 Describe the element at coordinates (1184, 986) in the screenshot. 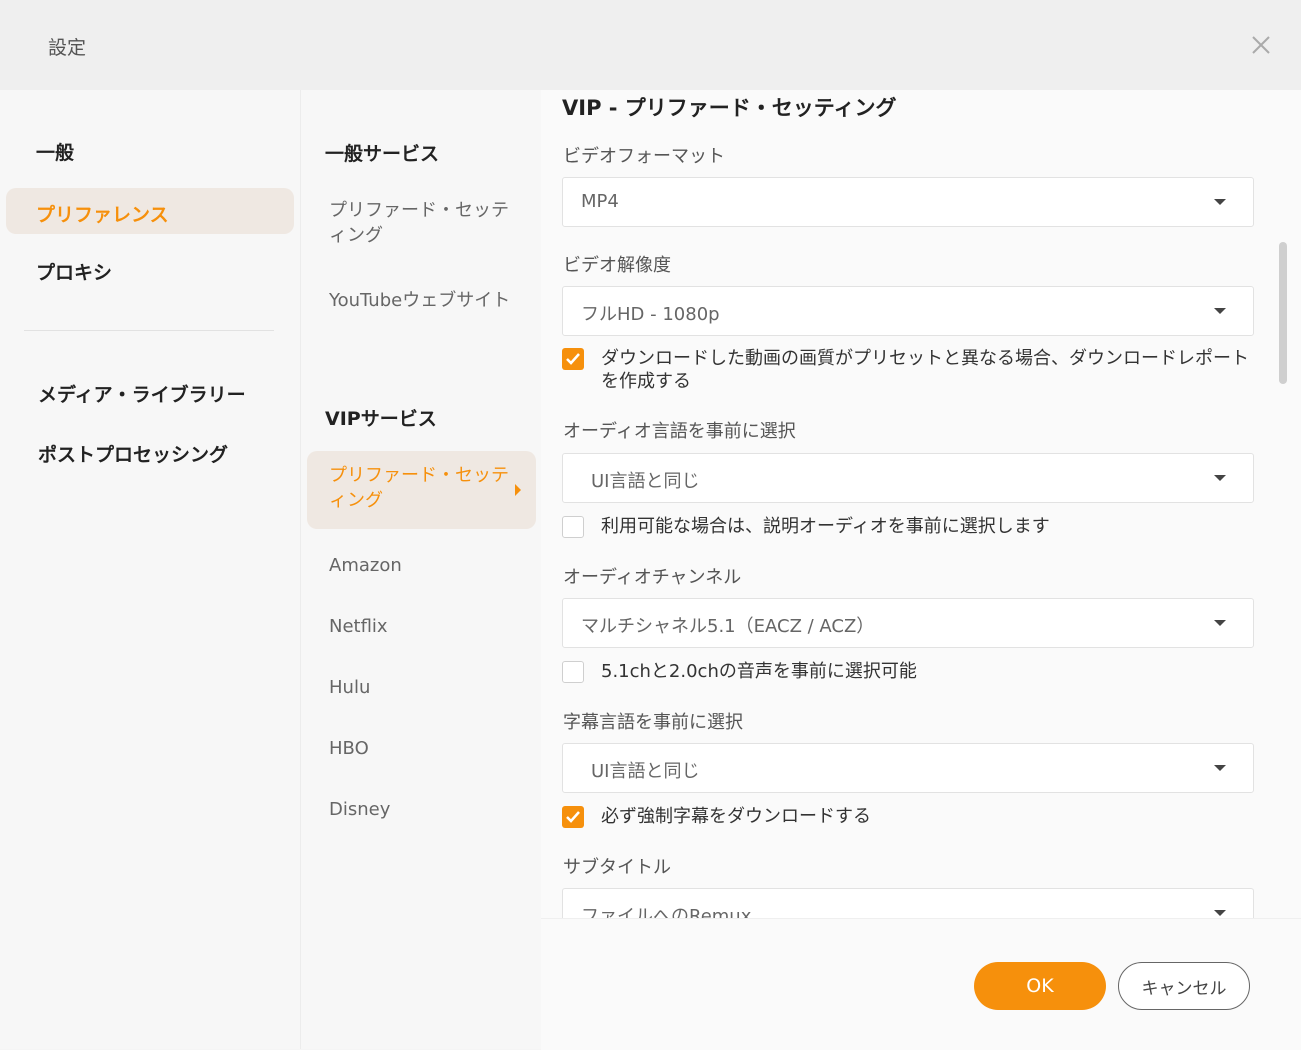

I see `cancel-button: キャンセル` at that location.